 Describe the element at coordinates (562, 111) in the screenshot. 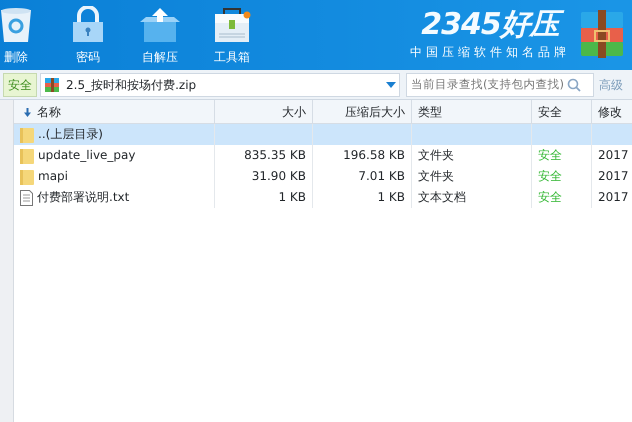

I see `column-header: 安全` at that location.